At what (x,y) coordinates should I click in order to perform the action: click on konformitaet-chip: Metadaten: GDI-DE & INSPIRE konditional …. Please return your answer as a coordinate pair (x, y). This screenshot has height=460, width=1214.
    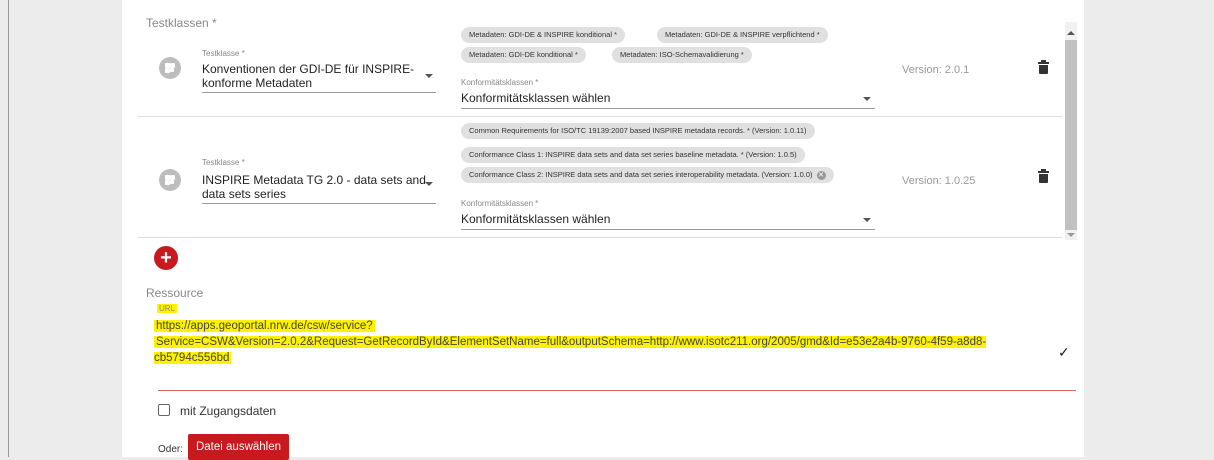
    Looking at the image, I should click on (543, 35).